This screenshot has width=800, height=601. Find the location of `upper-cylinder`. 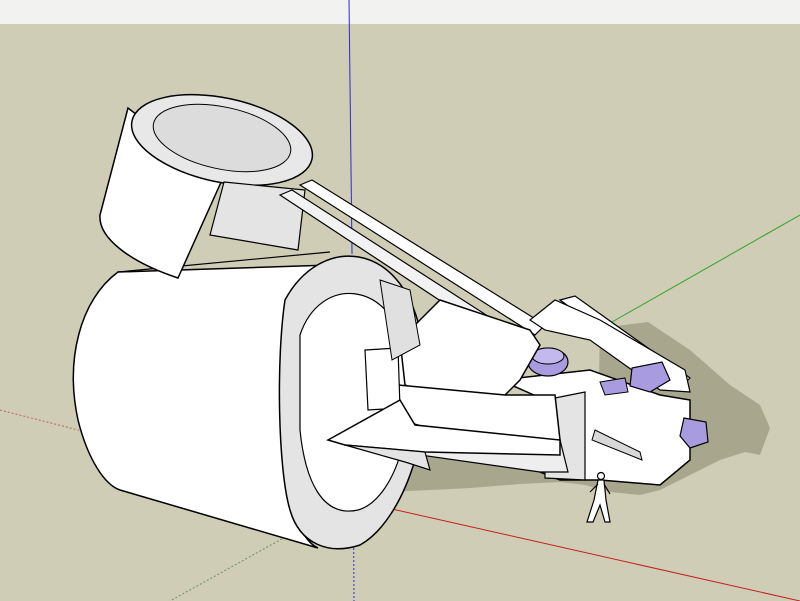

upper-cylinder is located at coordinates (210, 179).